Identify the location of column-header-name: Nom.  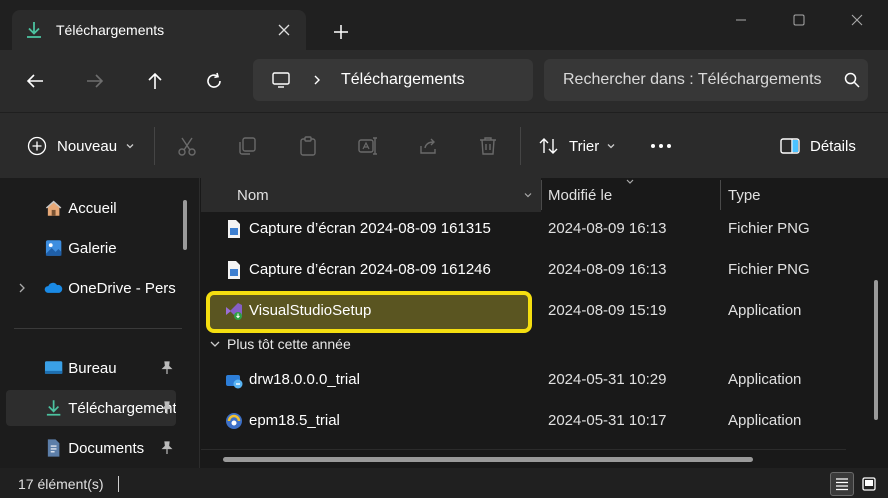
(371, 195).